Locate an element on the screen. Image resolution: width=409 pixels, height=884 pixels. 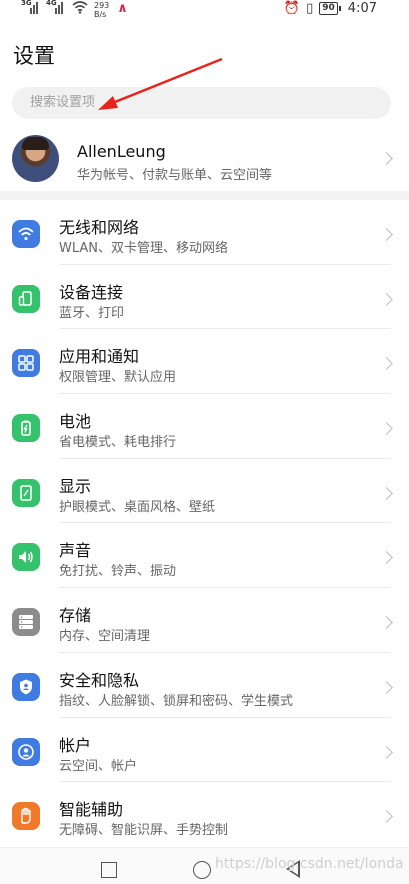
settings-item-apps-notifications: 应用和通知 权限管理、默认应用 is located at coordinates (204, 362).